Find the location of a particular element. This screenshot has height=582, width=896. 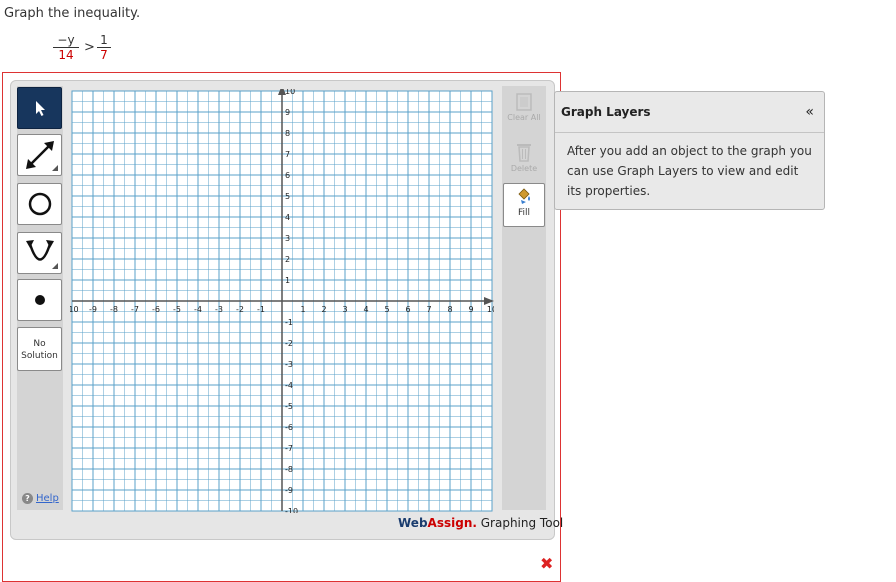

brand-tool: Graphing Tool is located at coordinates (520, 523).